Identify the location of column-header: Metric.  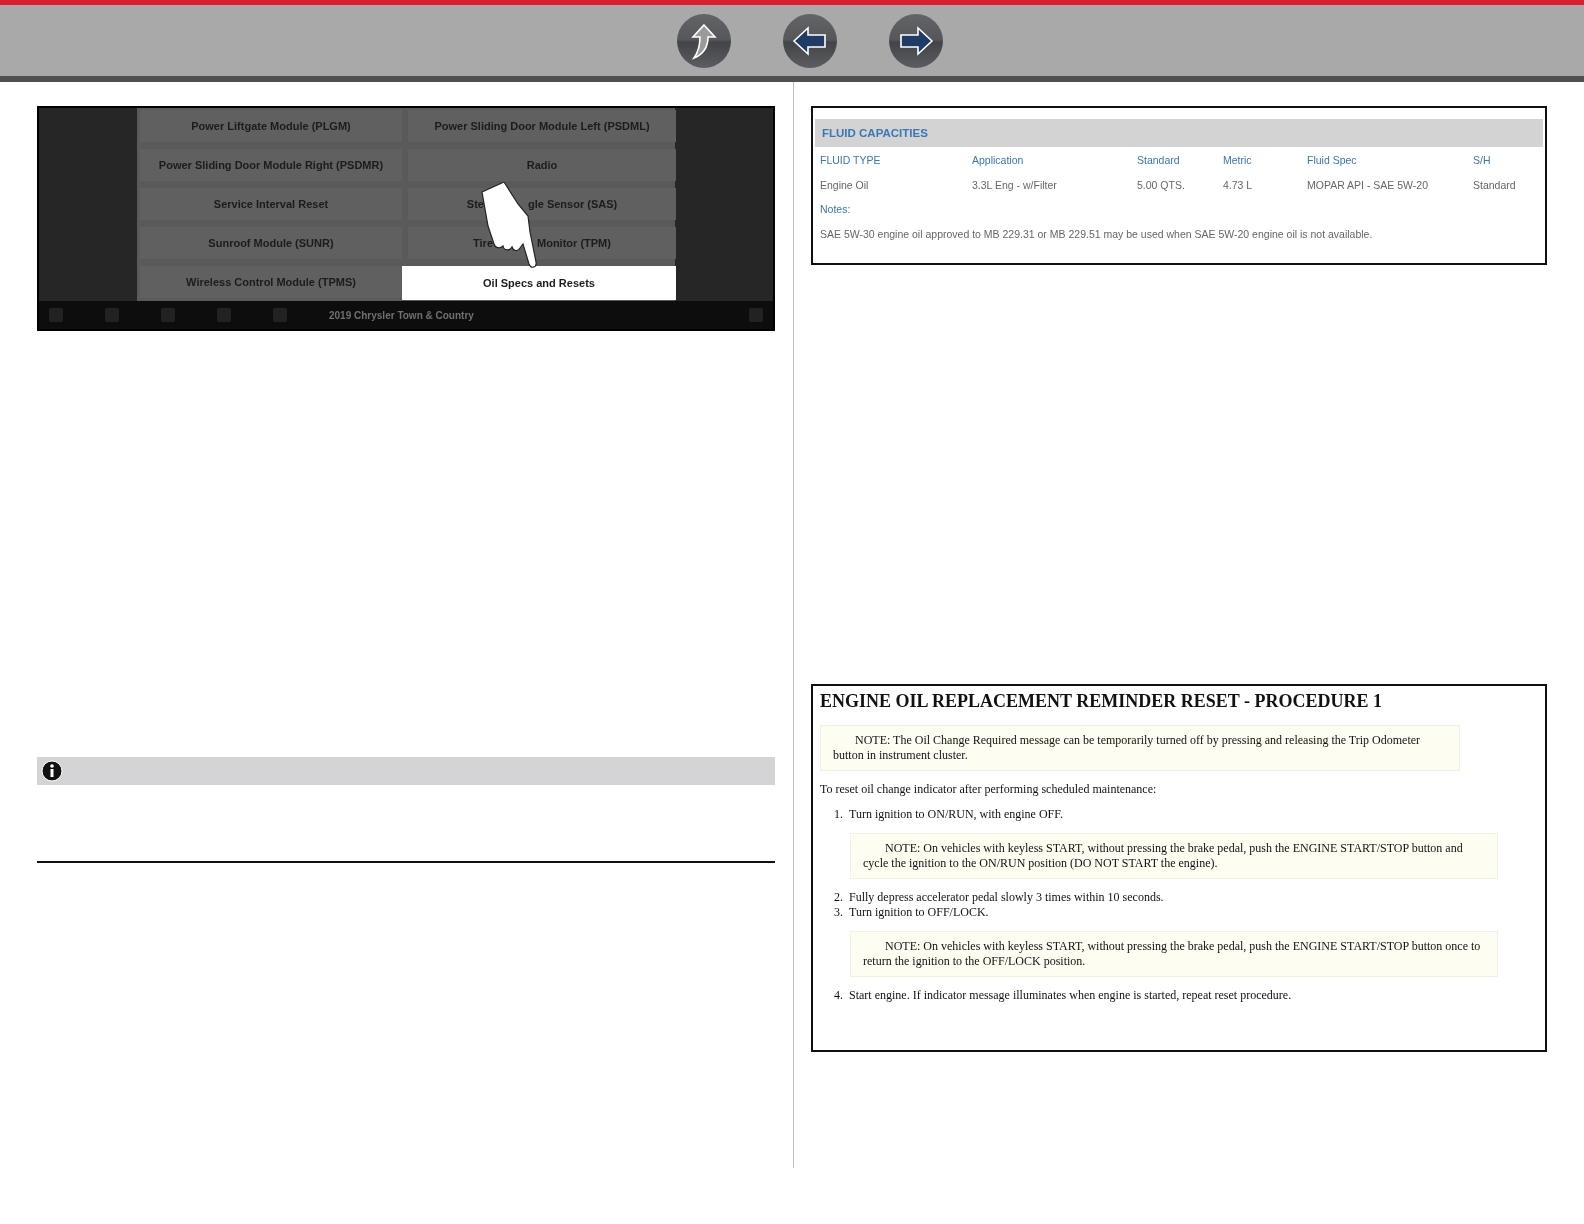
(1238, 160).